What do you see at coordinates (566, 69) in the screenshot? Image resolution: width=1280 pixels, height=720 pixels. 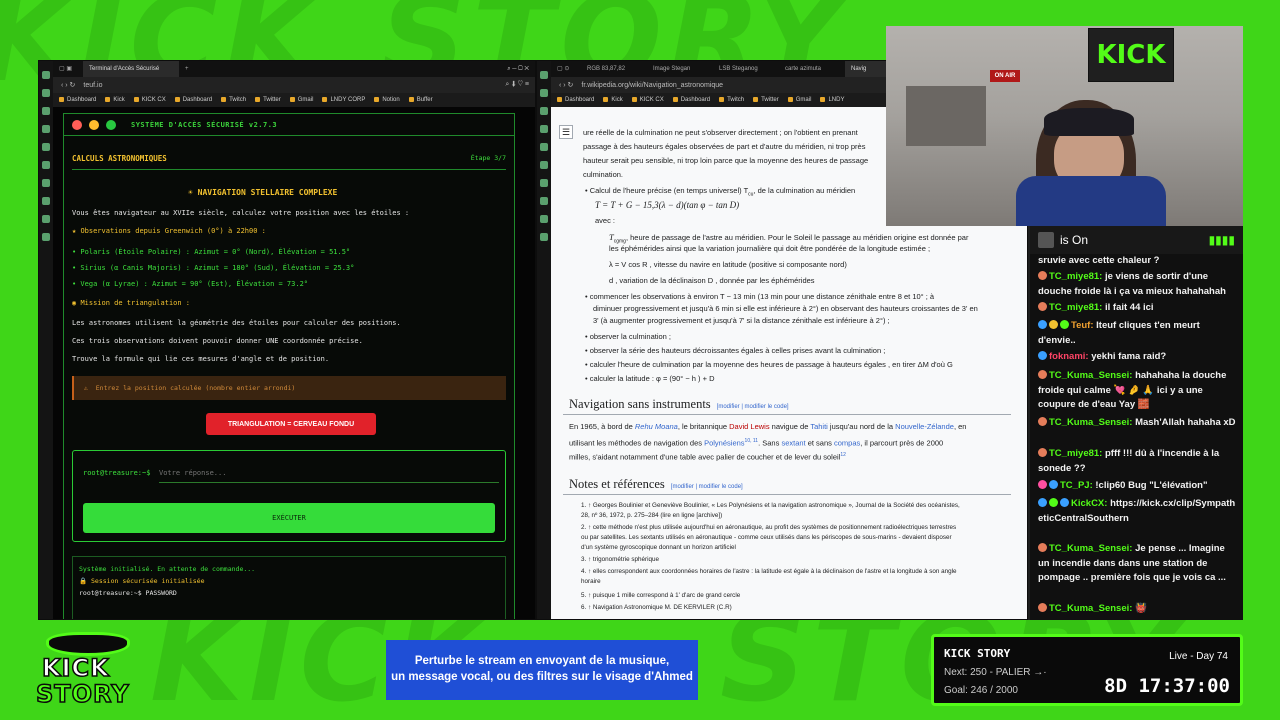 I see `tab-controls: ▢ ⊙` at bounding box center [566, 69].